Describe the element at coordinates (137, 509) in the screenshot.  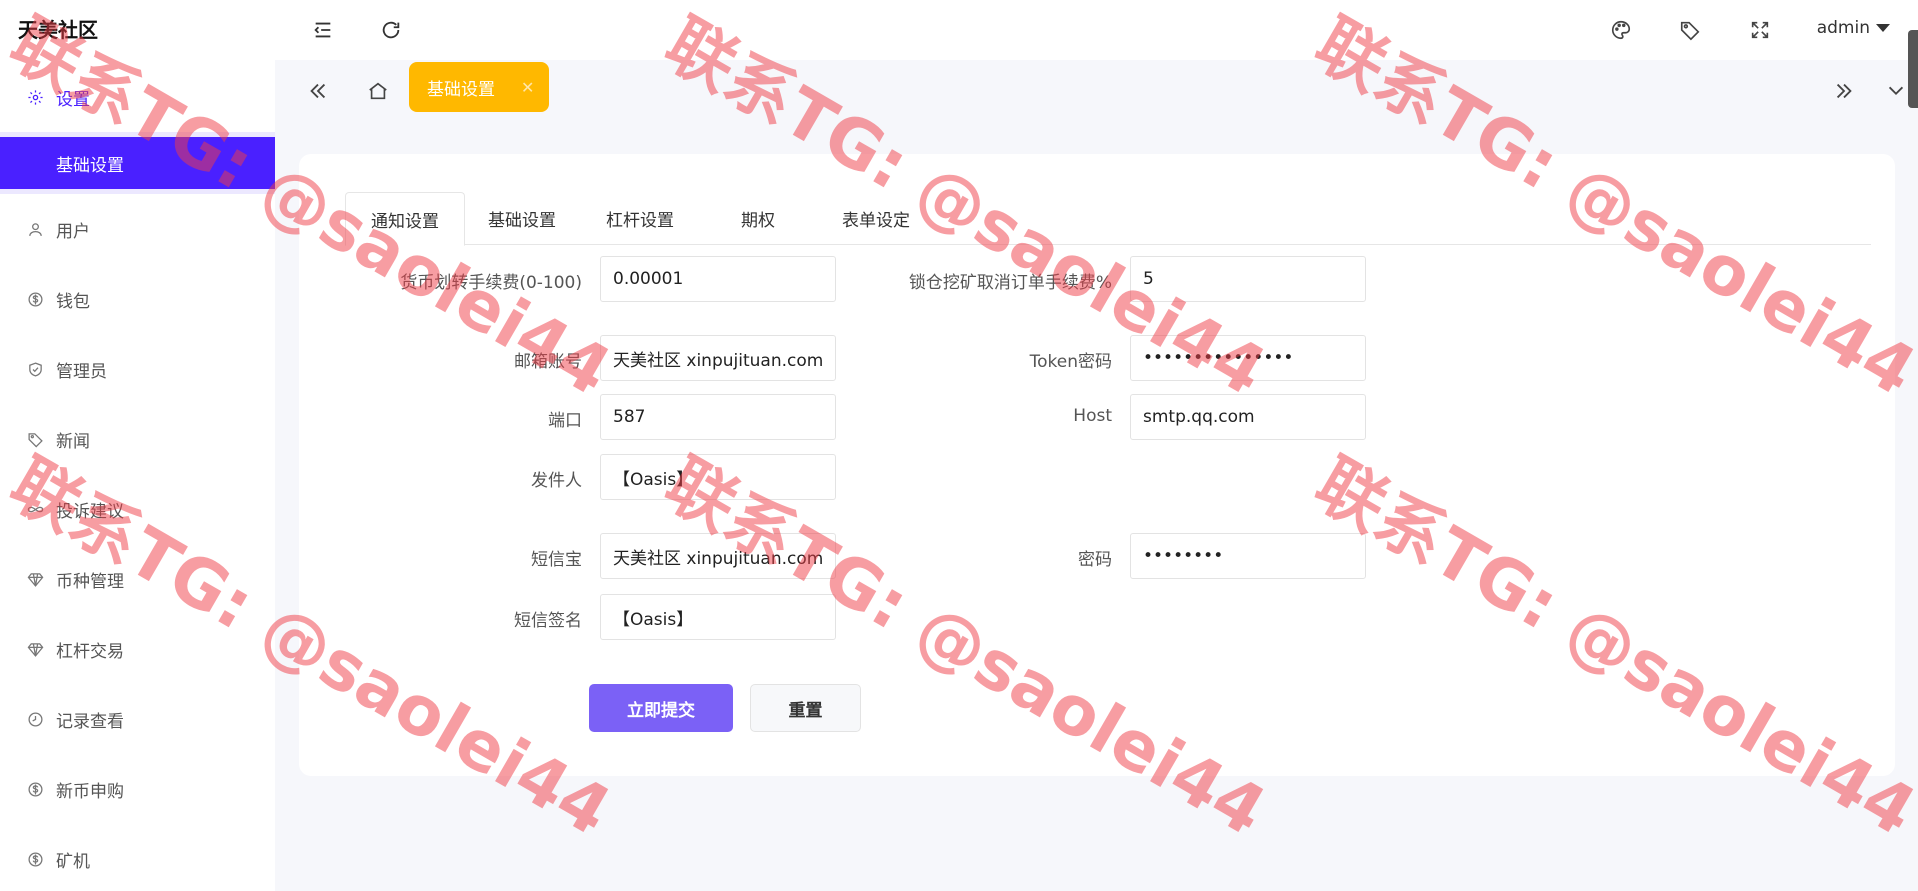
I see `sidebar-item-complaints: 投诉建议` at that location.